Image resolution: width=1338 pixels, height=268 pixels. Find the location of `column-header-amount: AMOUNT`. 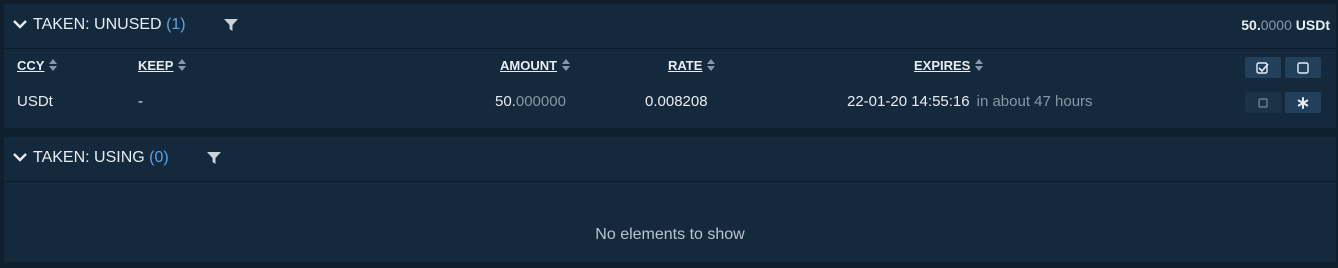

column-header-amount: AMOUNT is located at coordinates (535, 65).